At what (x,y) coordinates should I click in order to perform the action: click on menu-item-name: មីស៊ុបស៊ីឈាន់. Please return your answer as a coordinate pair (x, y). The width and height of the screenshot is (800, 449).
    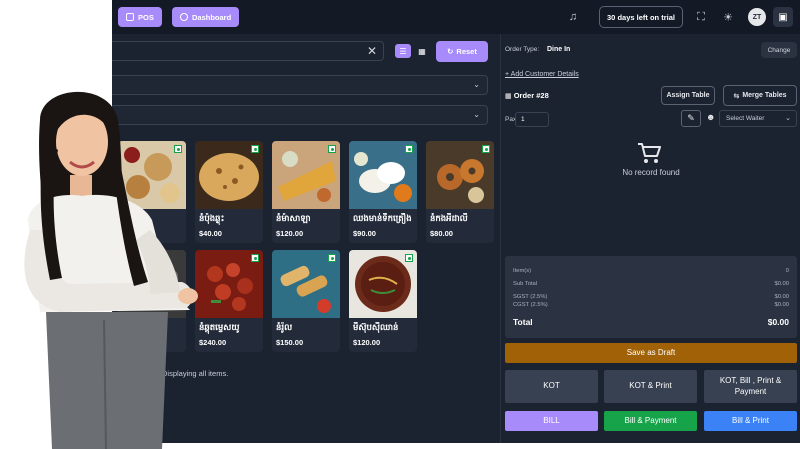
    Looking at the image, I should click on (376, 327).